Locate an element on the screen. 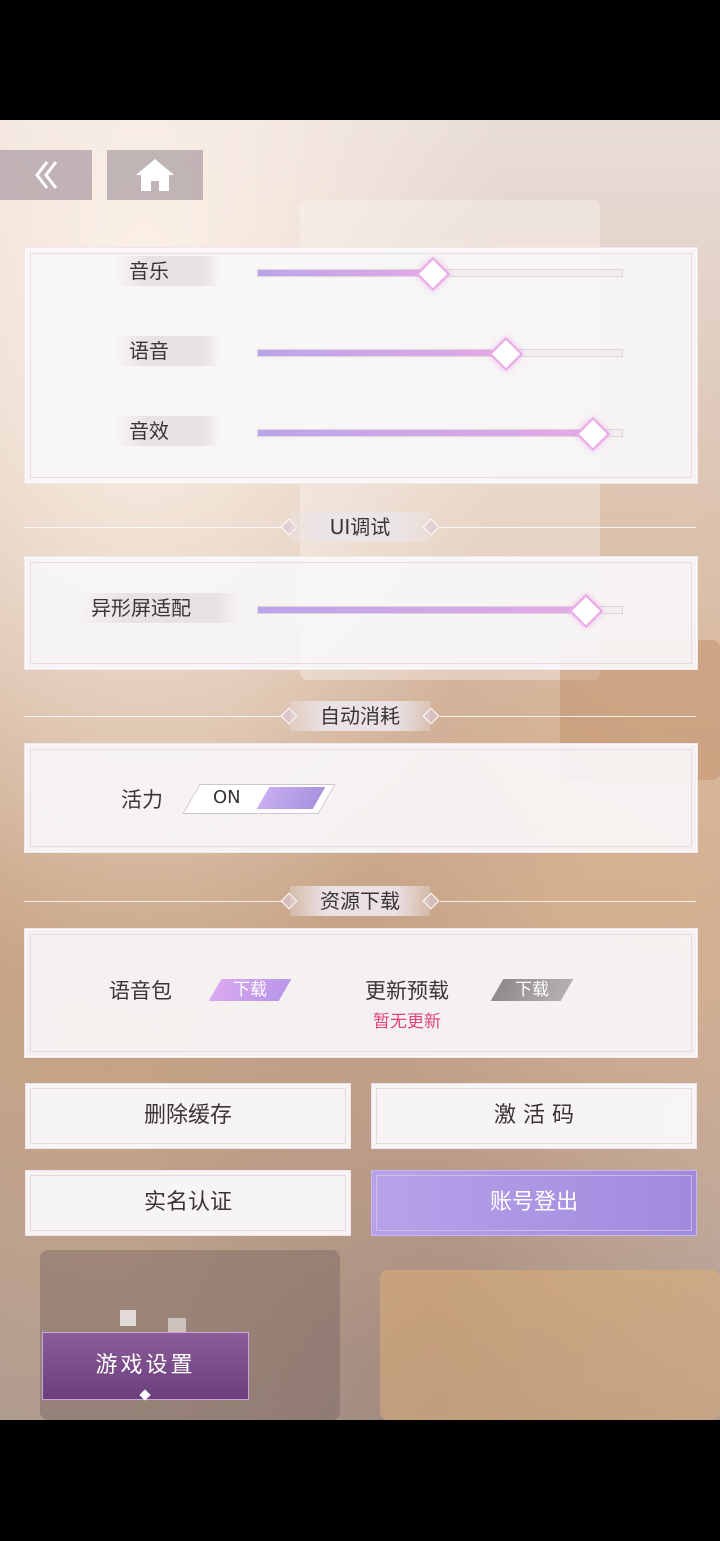 Image resolution: width=720 pixels, height=1541 pixels. resource-download-panel: 语音包 下载 更新预载 下载 暂无更新 is located at coordinates (361, 993).